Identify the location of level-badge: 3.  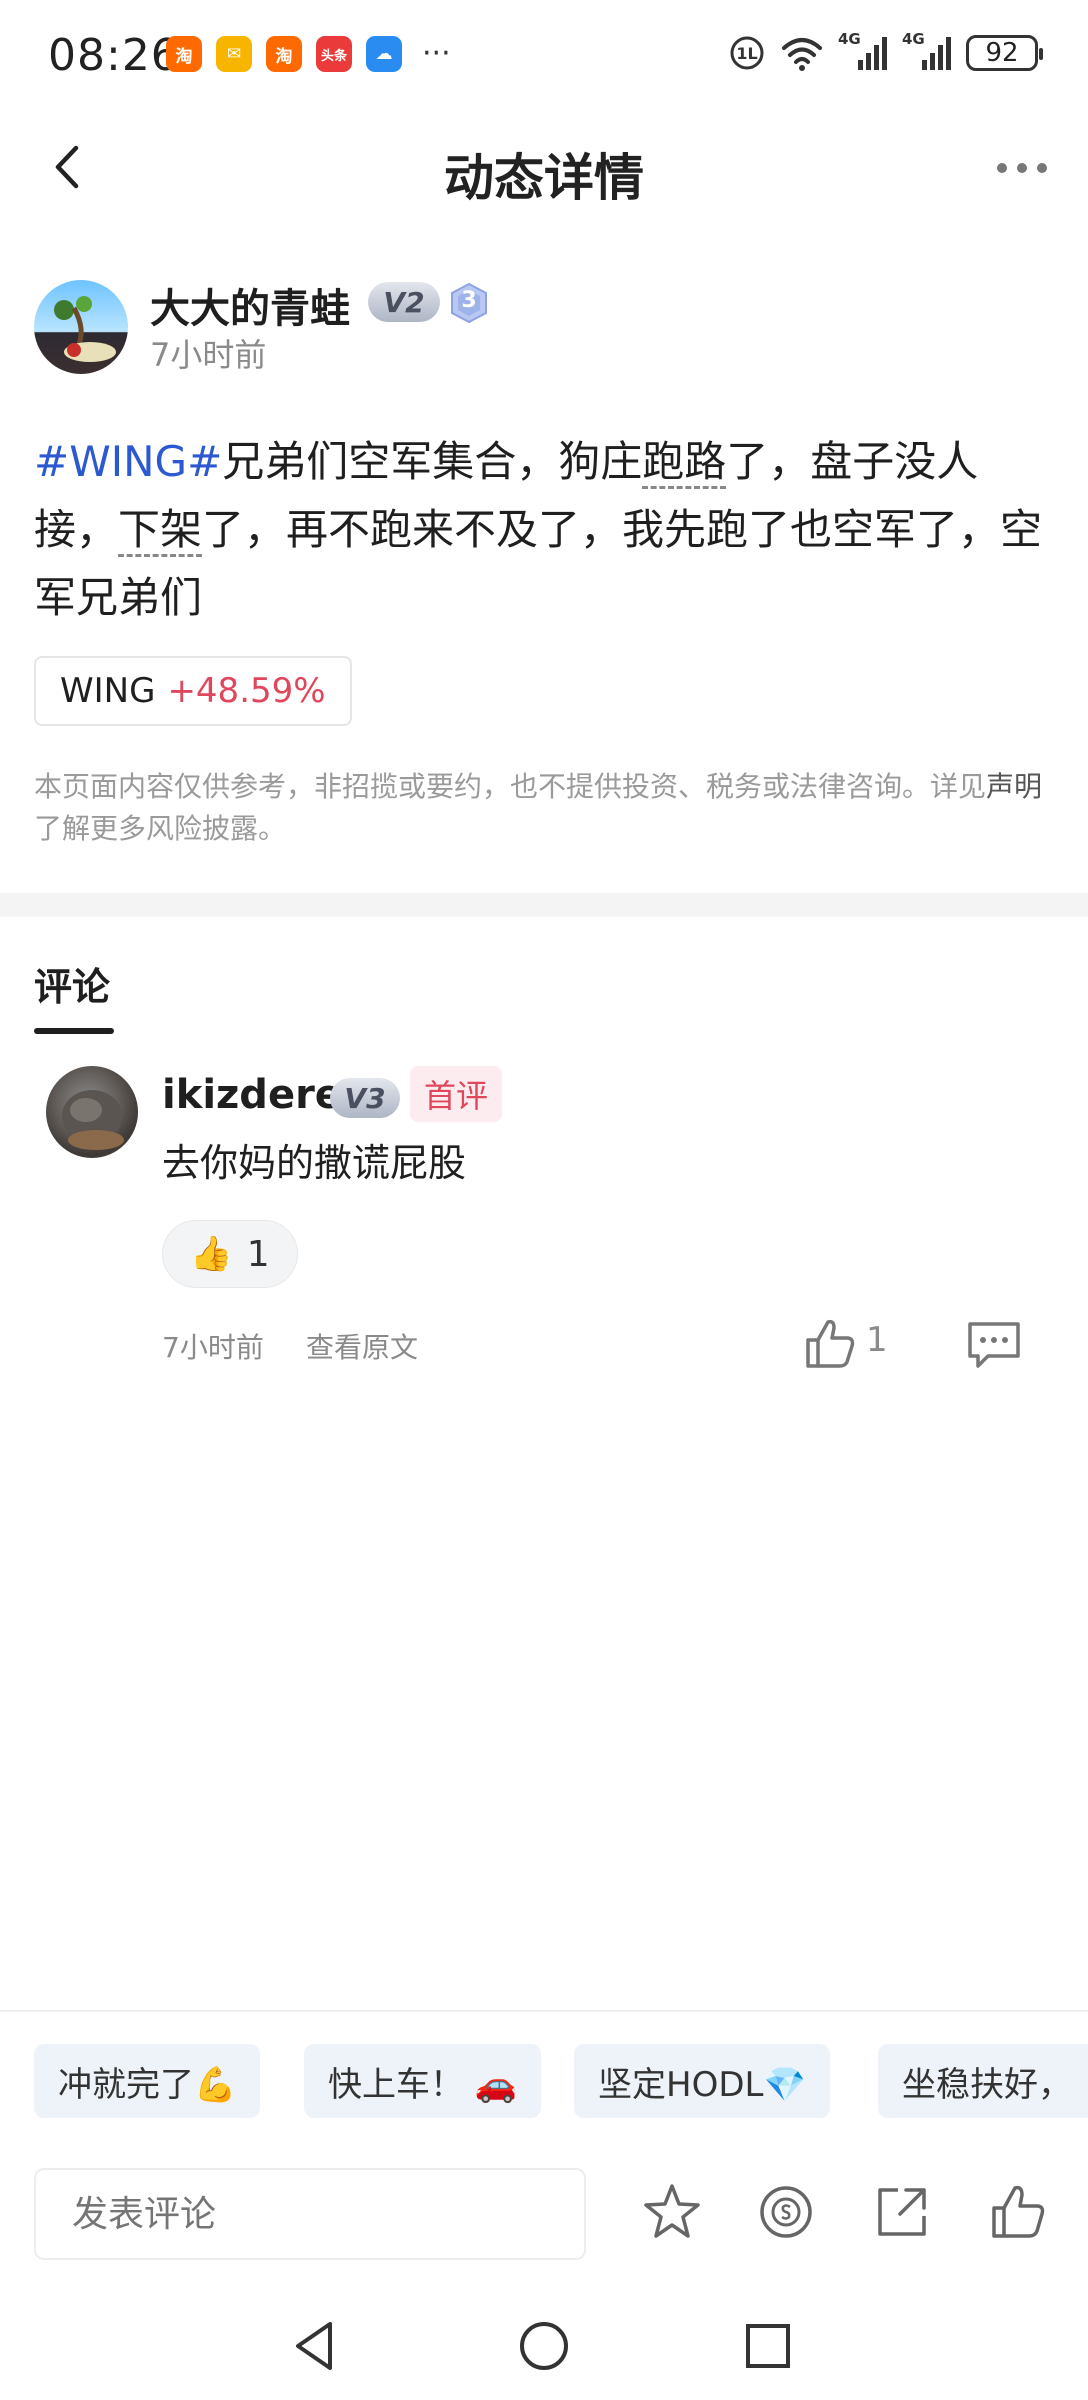
(469, 303).